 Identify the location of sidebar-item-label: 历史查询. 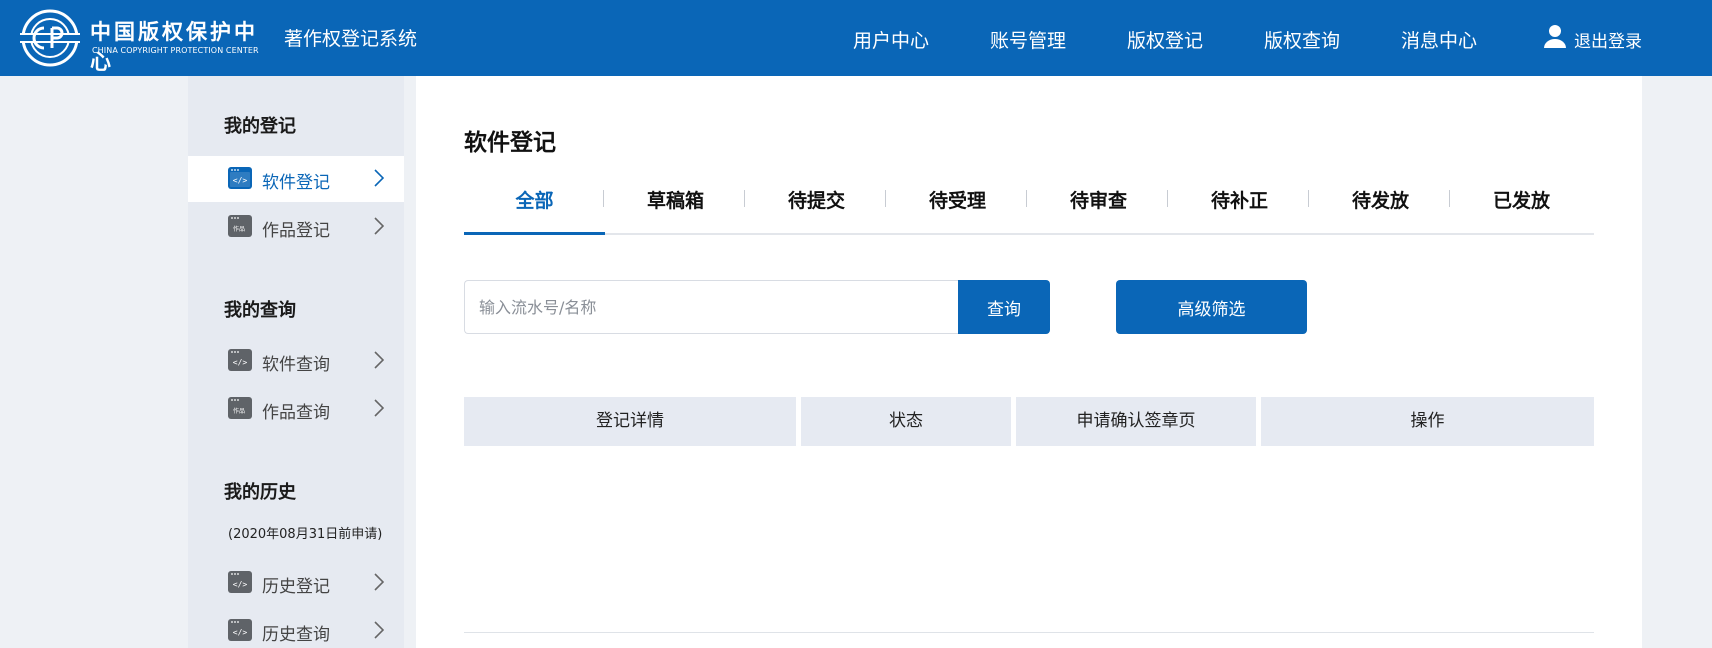
(296, 635).